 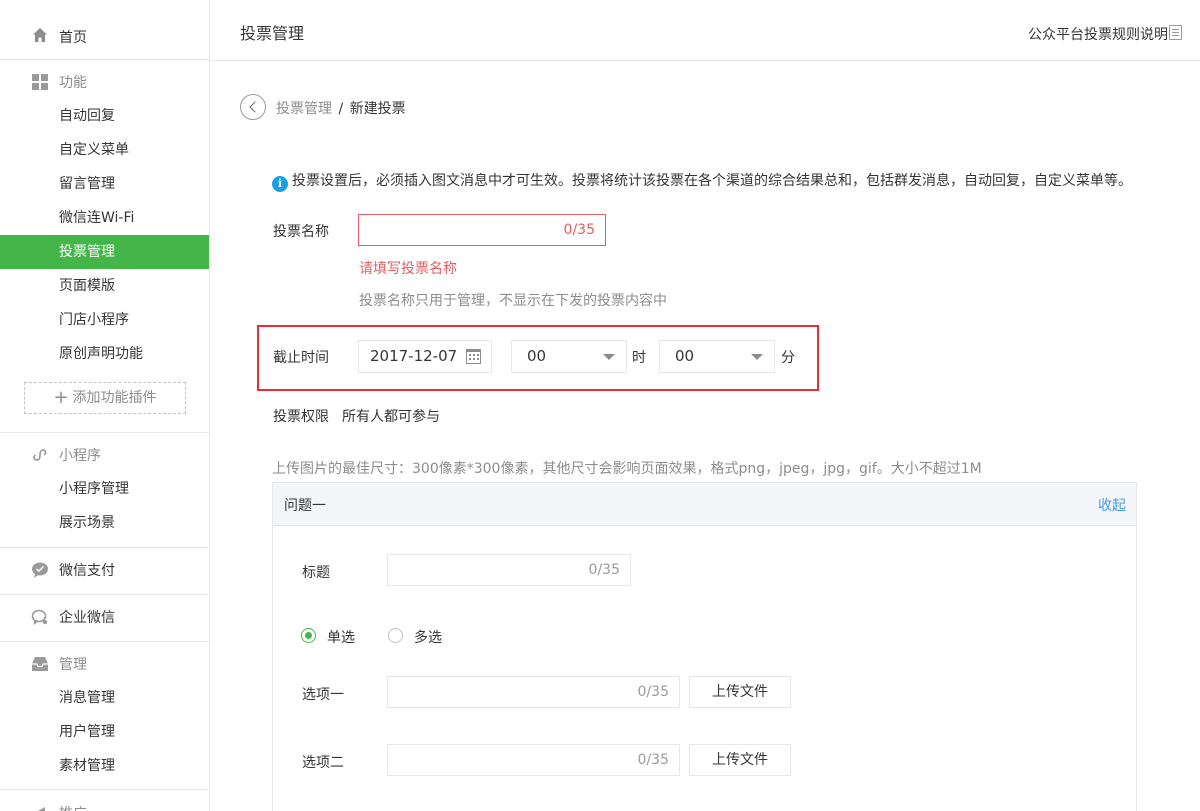 I want to click on question-panel-header: 问题一 收起, so click(x=704, y=504).